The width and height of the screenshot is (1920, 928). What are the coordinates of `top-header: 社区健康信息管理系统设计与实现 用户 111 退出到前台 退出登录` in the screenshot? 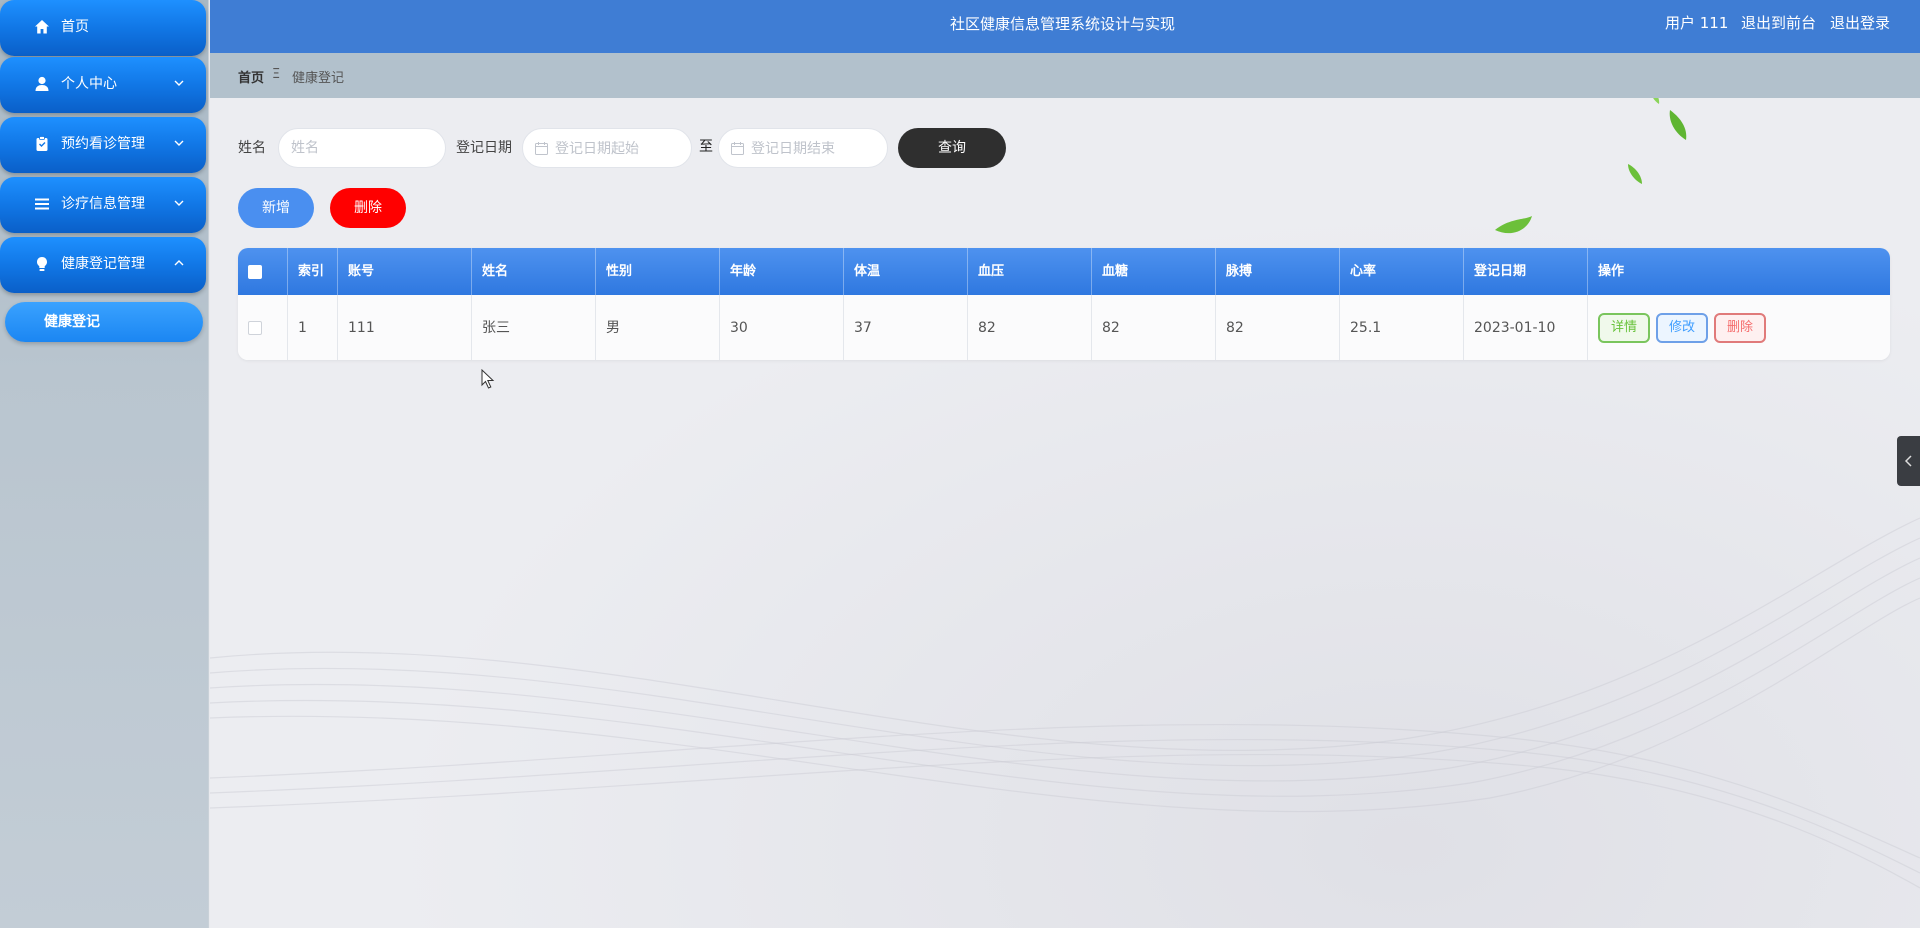 It's located at (1065, 26).